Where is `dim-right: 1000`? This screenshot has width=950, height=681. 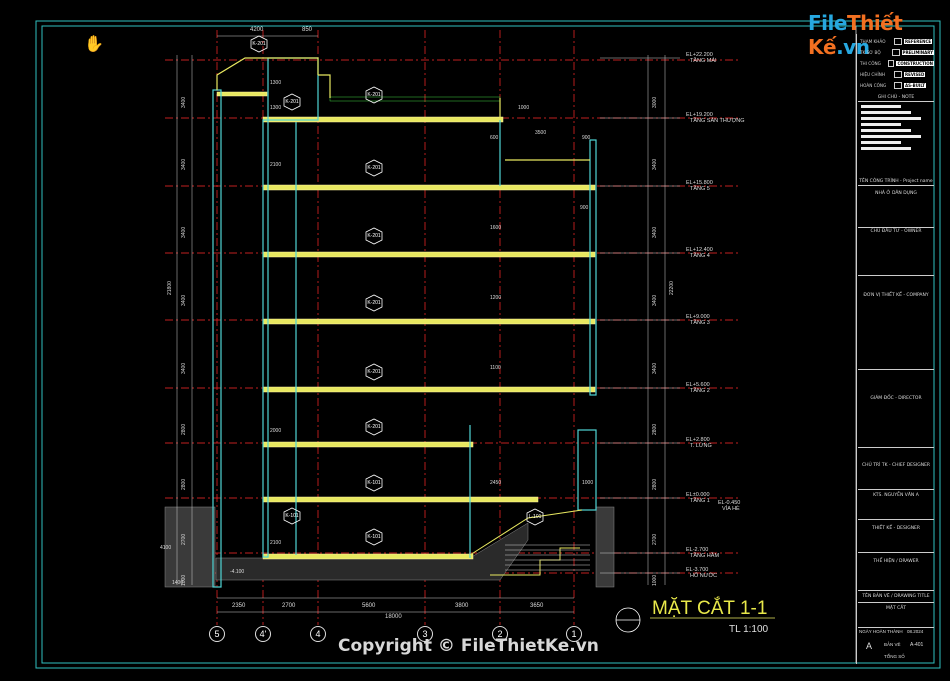 dim-right: 1000 is located at coordinates (655, 580).